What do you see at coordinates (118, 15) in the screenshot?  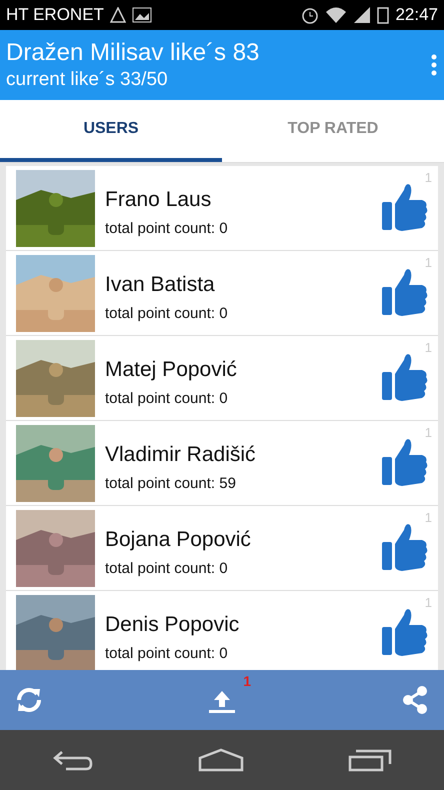 I see `warning-icon` at bounding box center [118, 15].